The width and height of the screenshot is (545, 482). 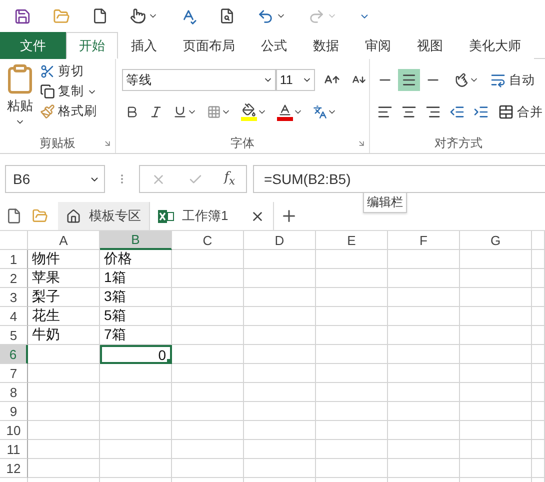 What do you see at coordinates (14, 216) in the screenshot?
I see `new-document-icon` at bounding box center [14, 216].